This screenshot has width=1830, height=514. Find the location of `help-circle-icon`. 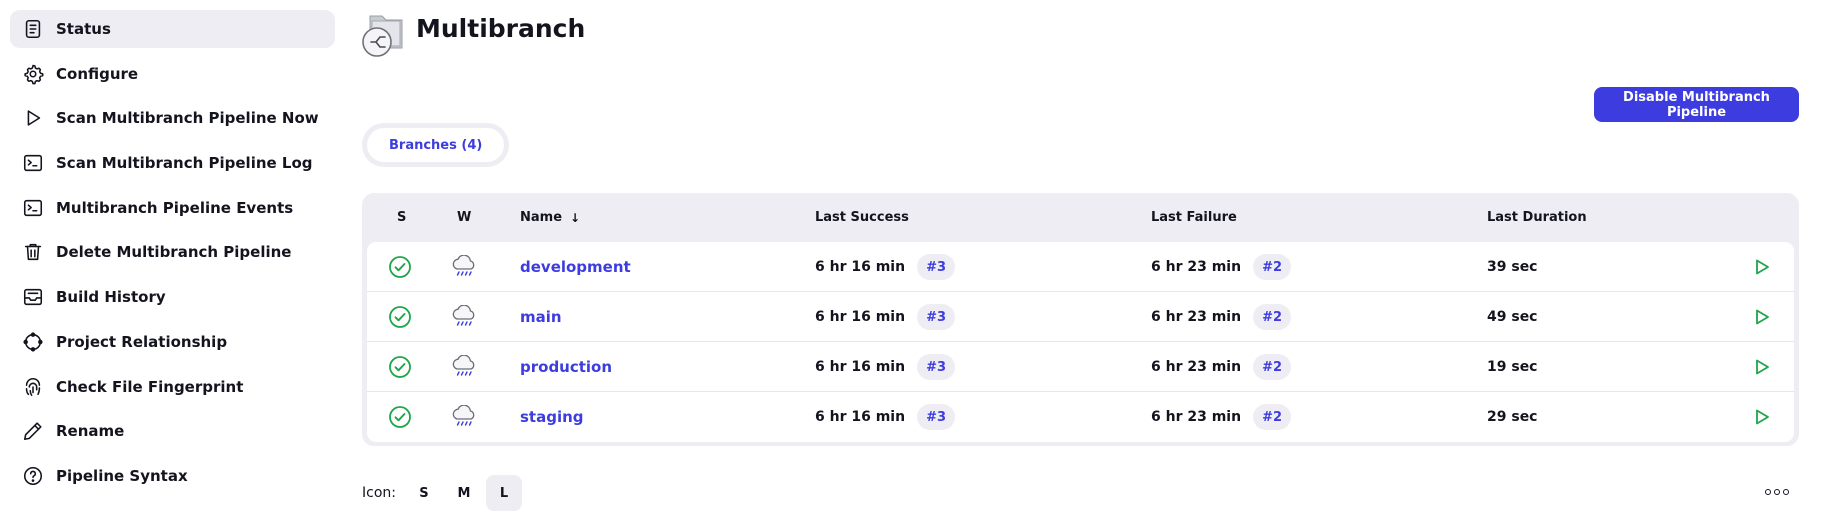

help-circle-icon is located at coordinates (33, 476).